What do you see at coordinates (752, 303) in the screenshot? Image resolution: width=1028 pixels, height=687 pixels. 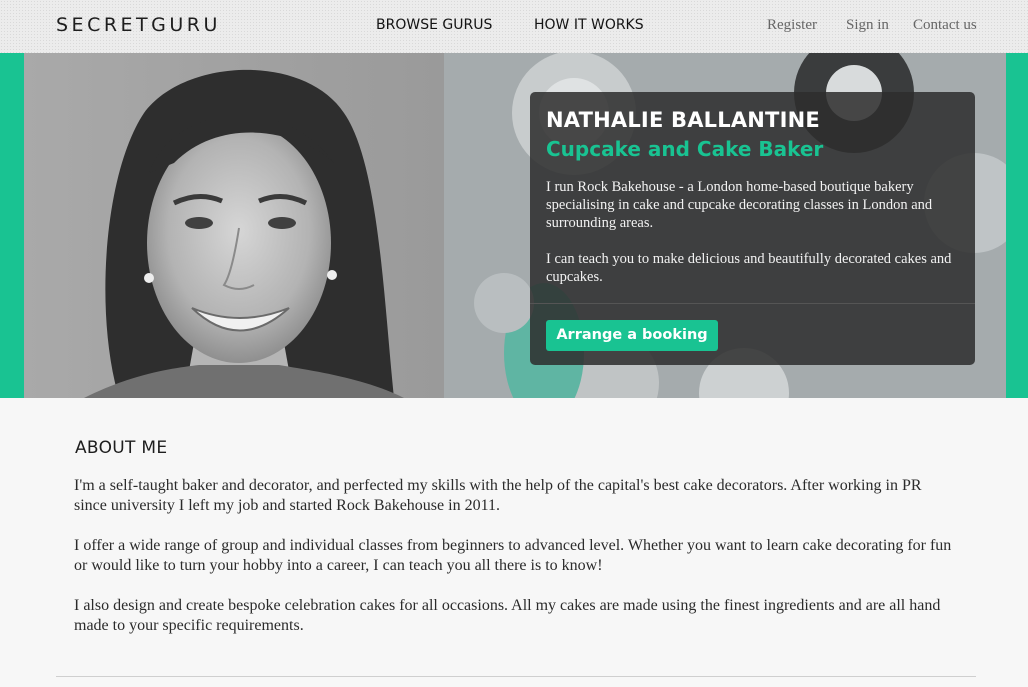 I see `card-divider` at bounding box center [752, 303].